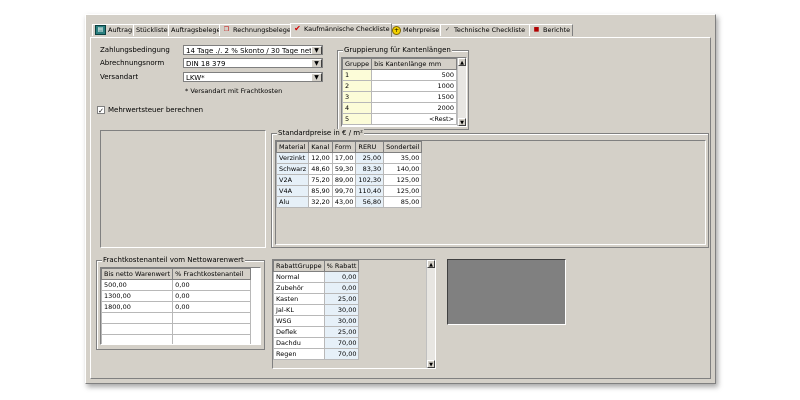 This screenshot has height=400, width=800. I want to click on zahlungsbedingung-select: 14 Tage ./. 2 % Skonto / 30 Tage netto ▼, so click(253, 50).